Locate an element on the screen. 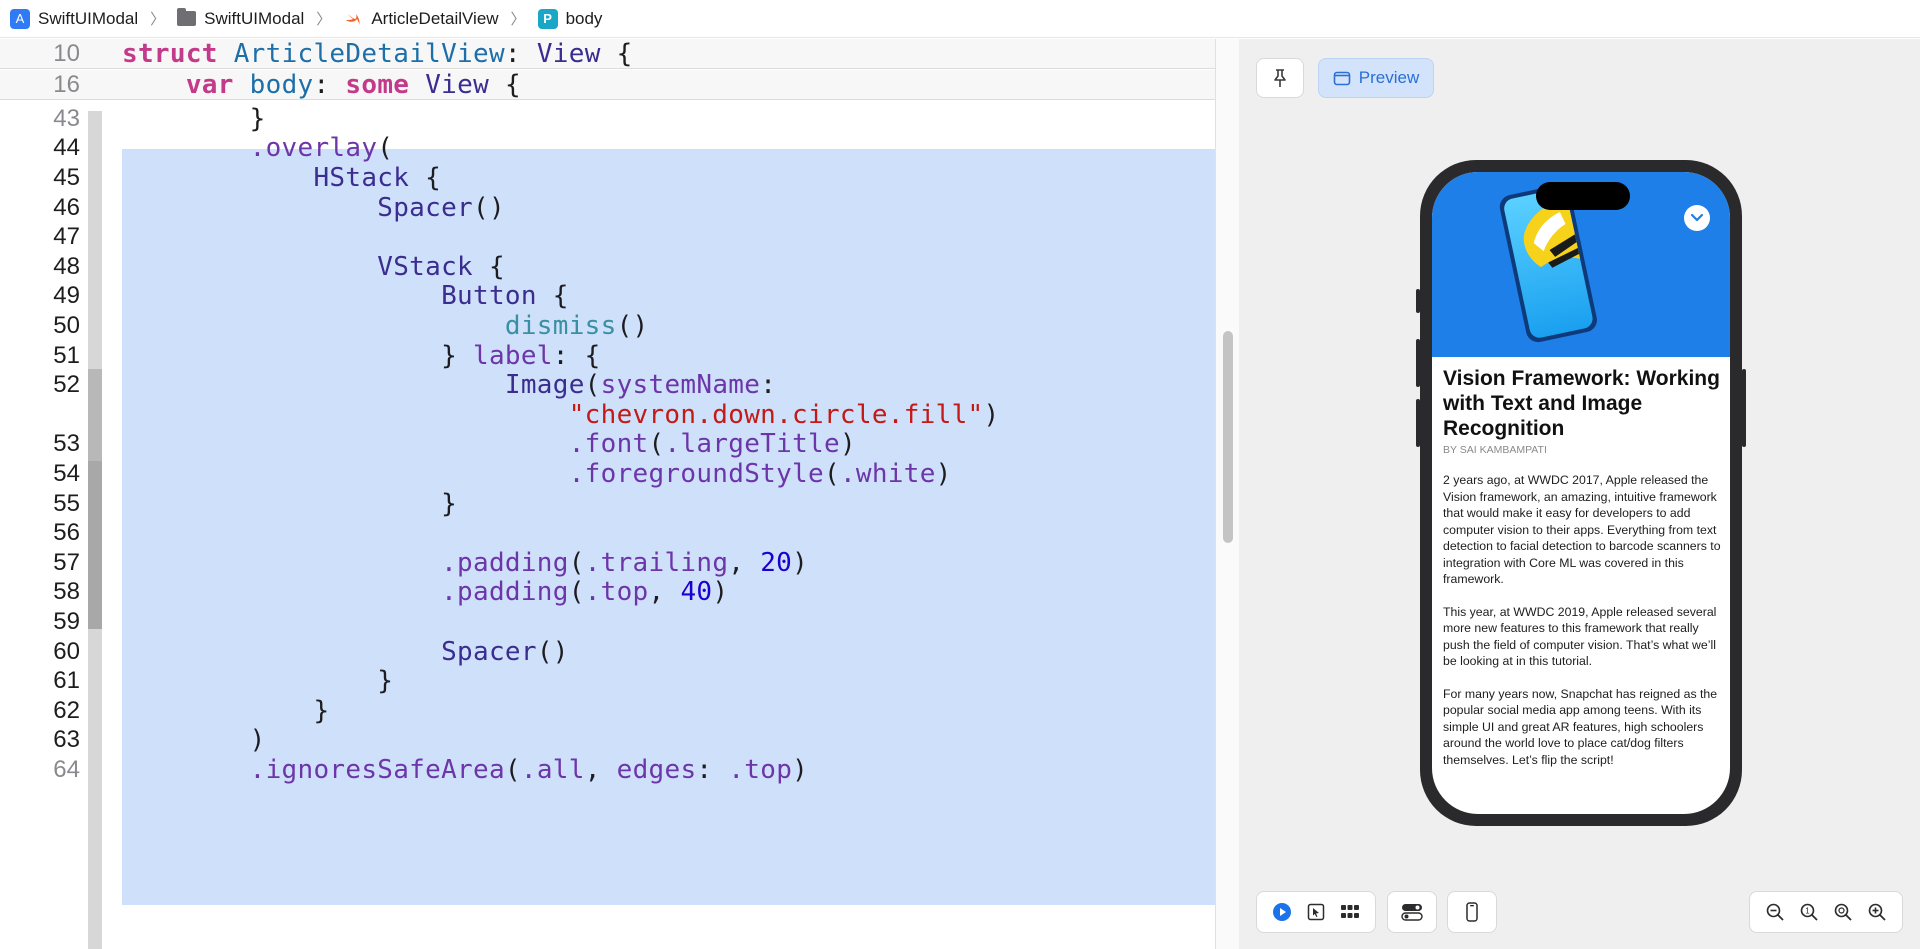 Image resolution: width=1920 pixels, height=949 pixels. code-text: struct ArticleDetailView: View { is located at coordinates (377, 54).